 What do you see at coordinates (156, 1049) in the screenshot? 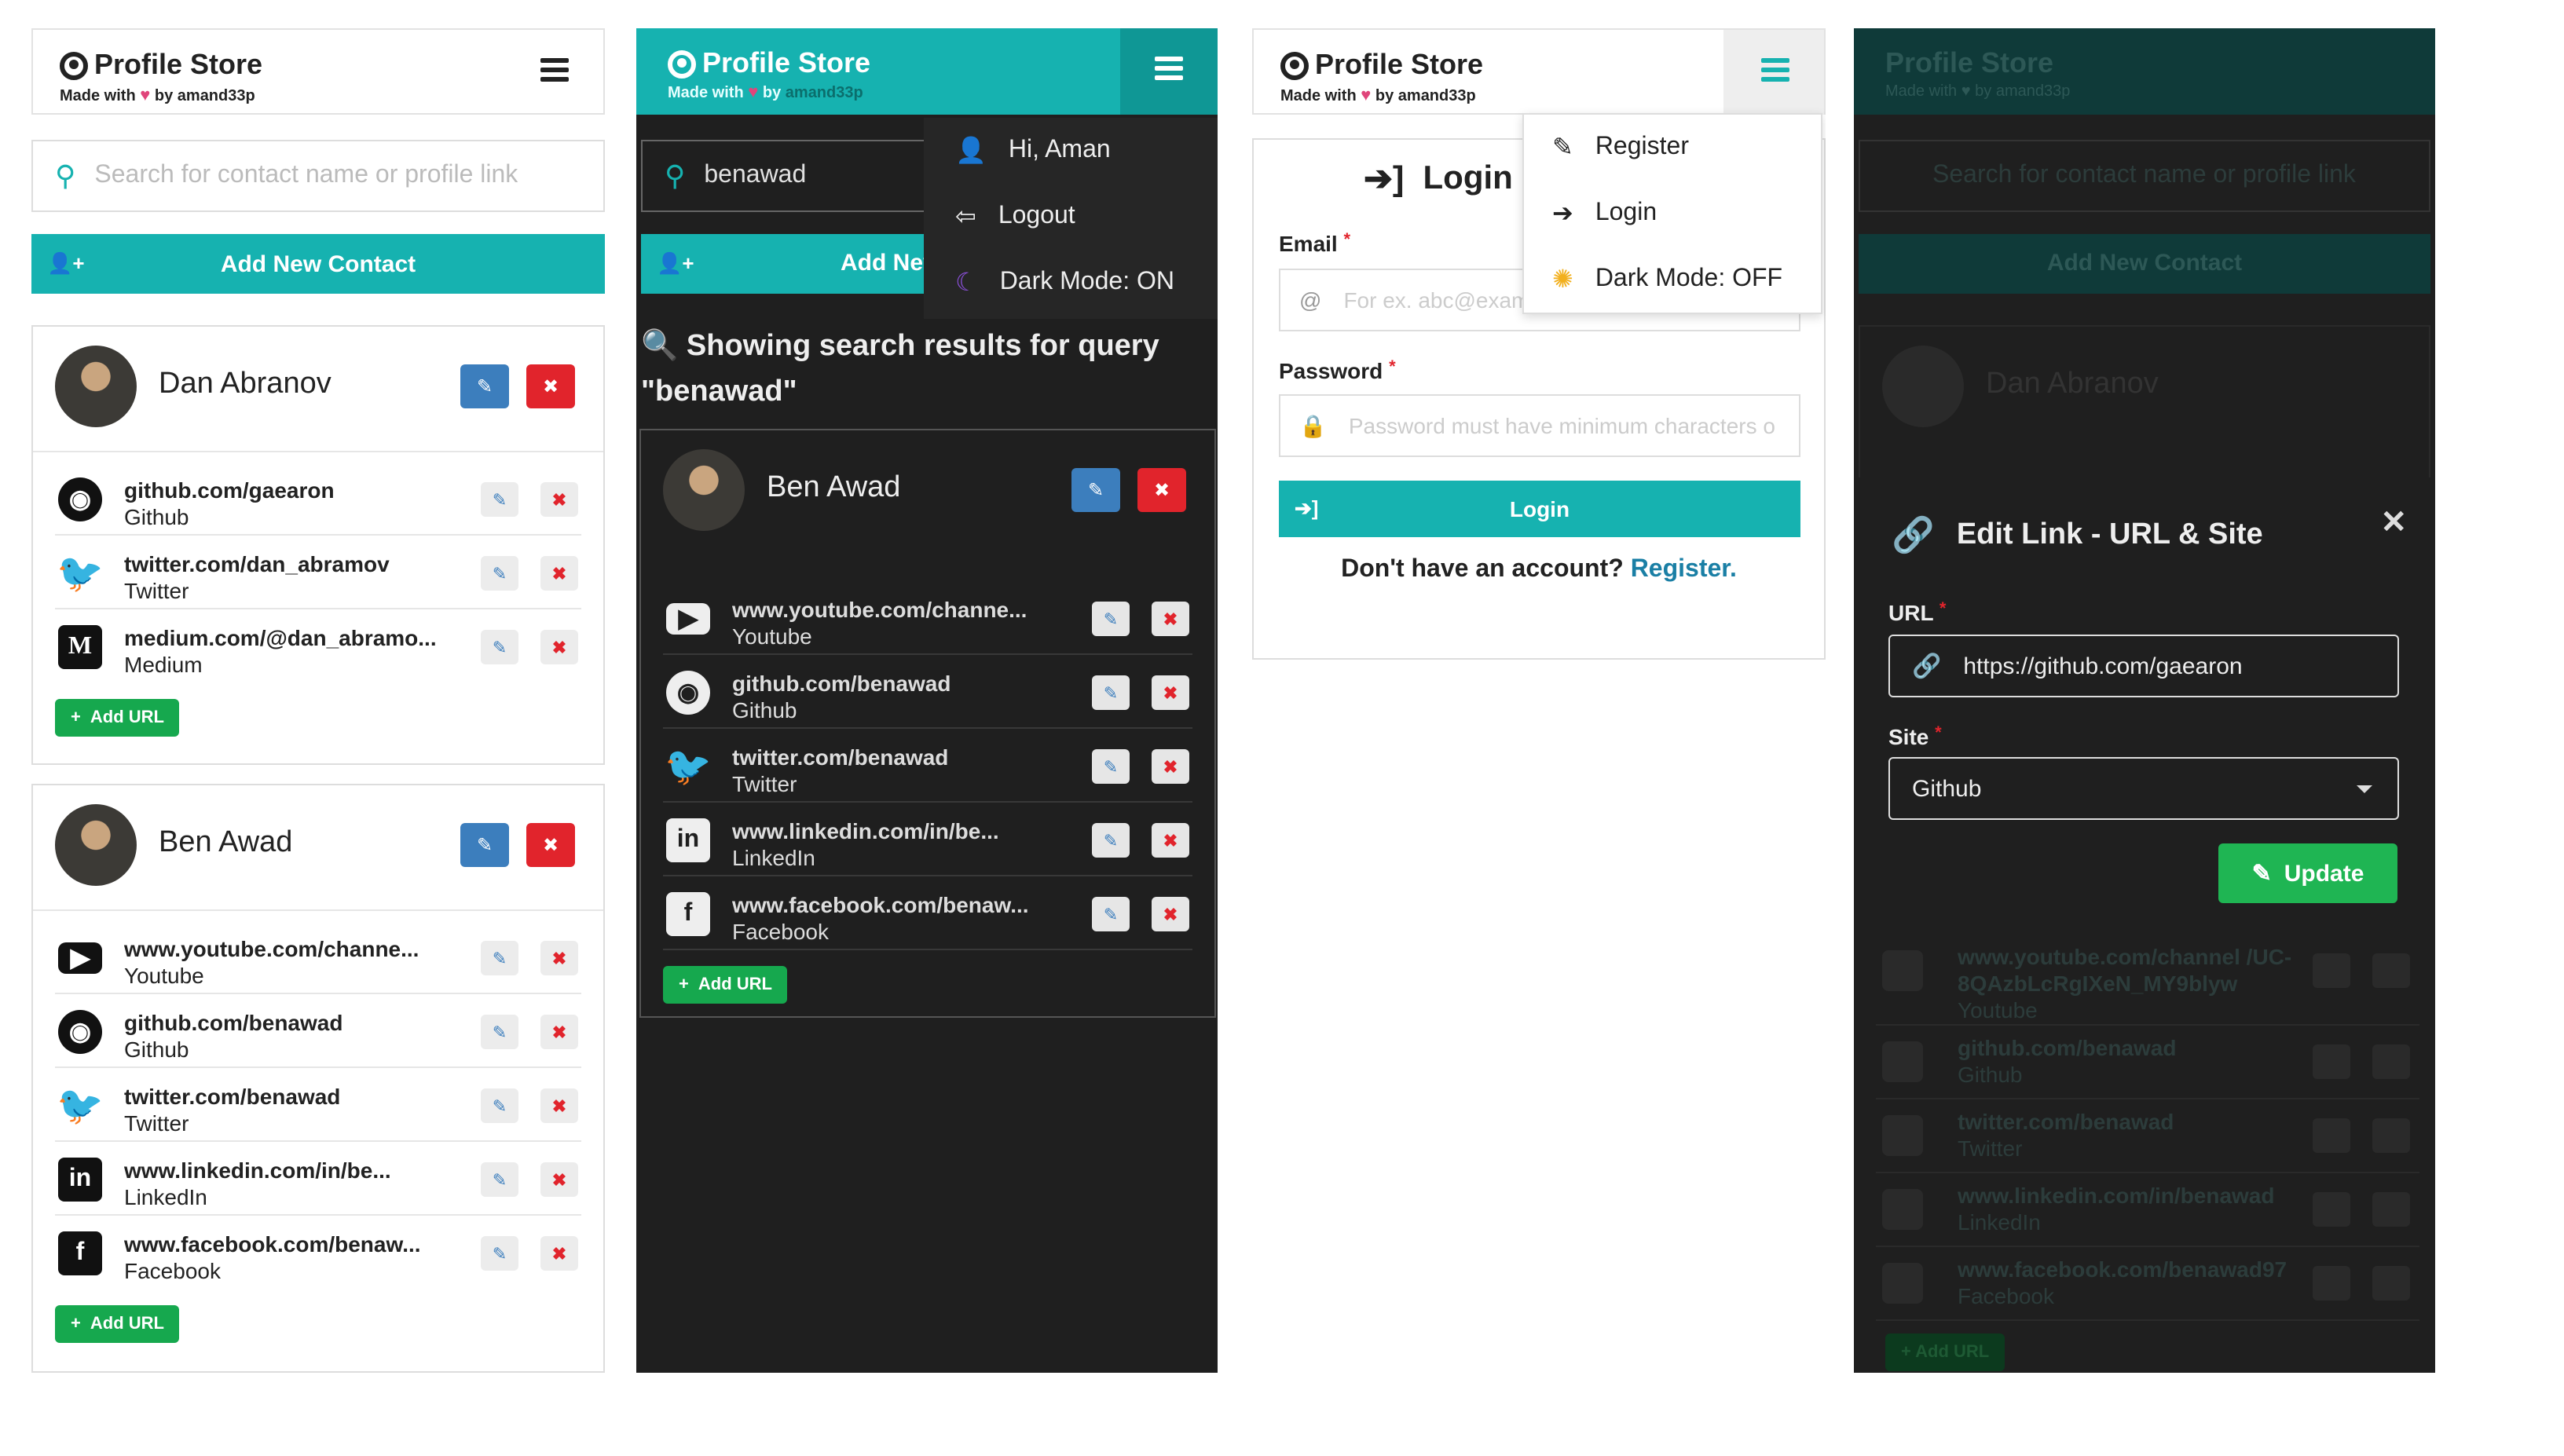
I see `link-site: Github` at bounding box center [156, 1049].